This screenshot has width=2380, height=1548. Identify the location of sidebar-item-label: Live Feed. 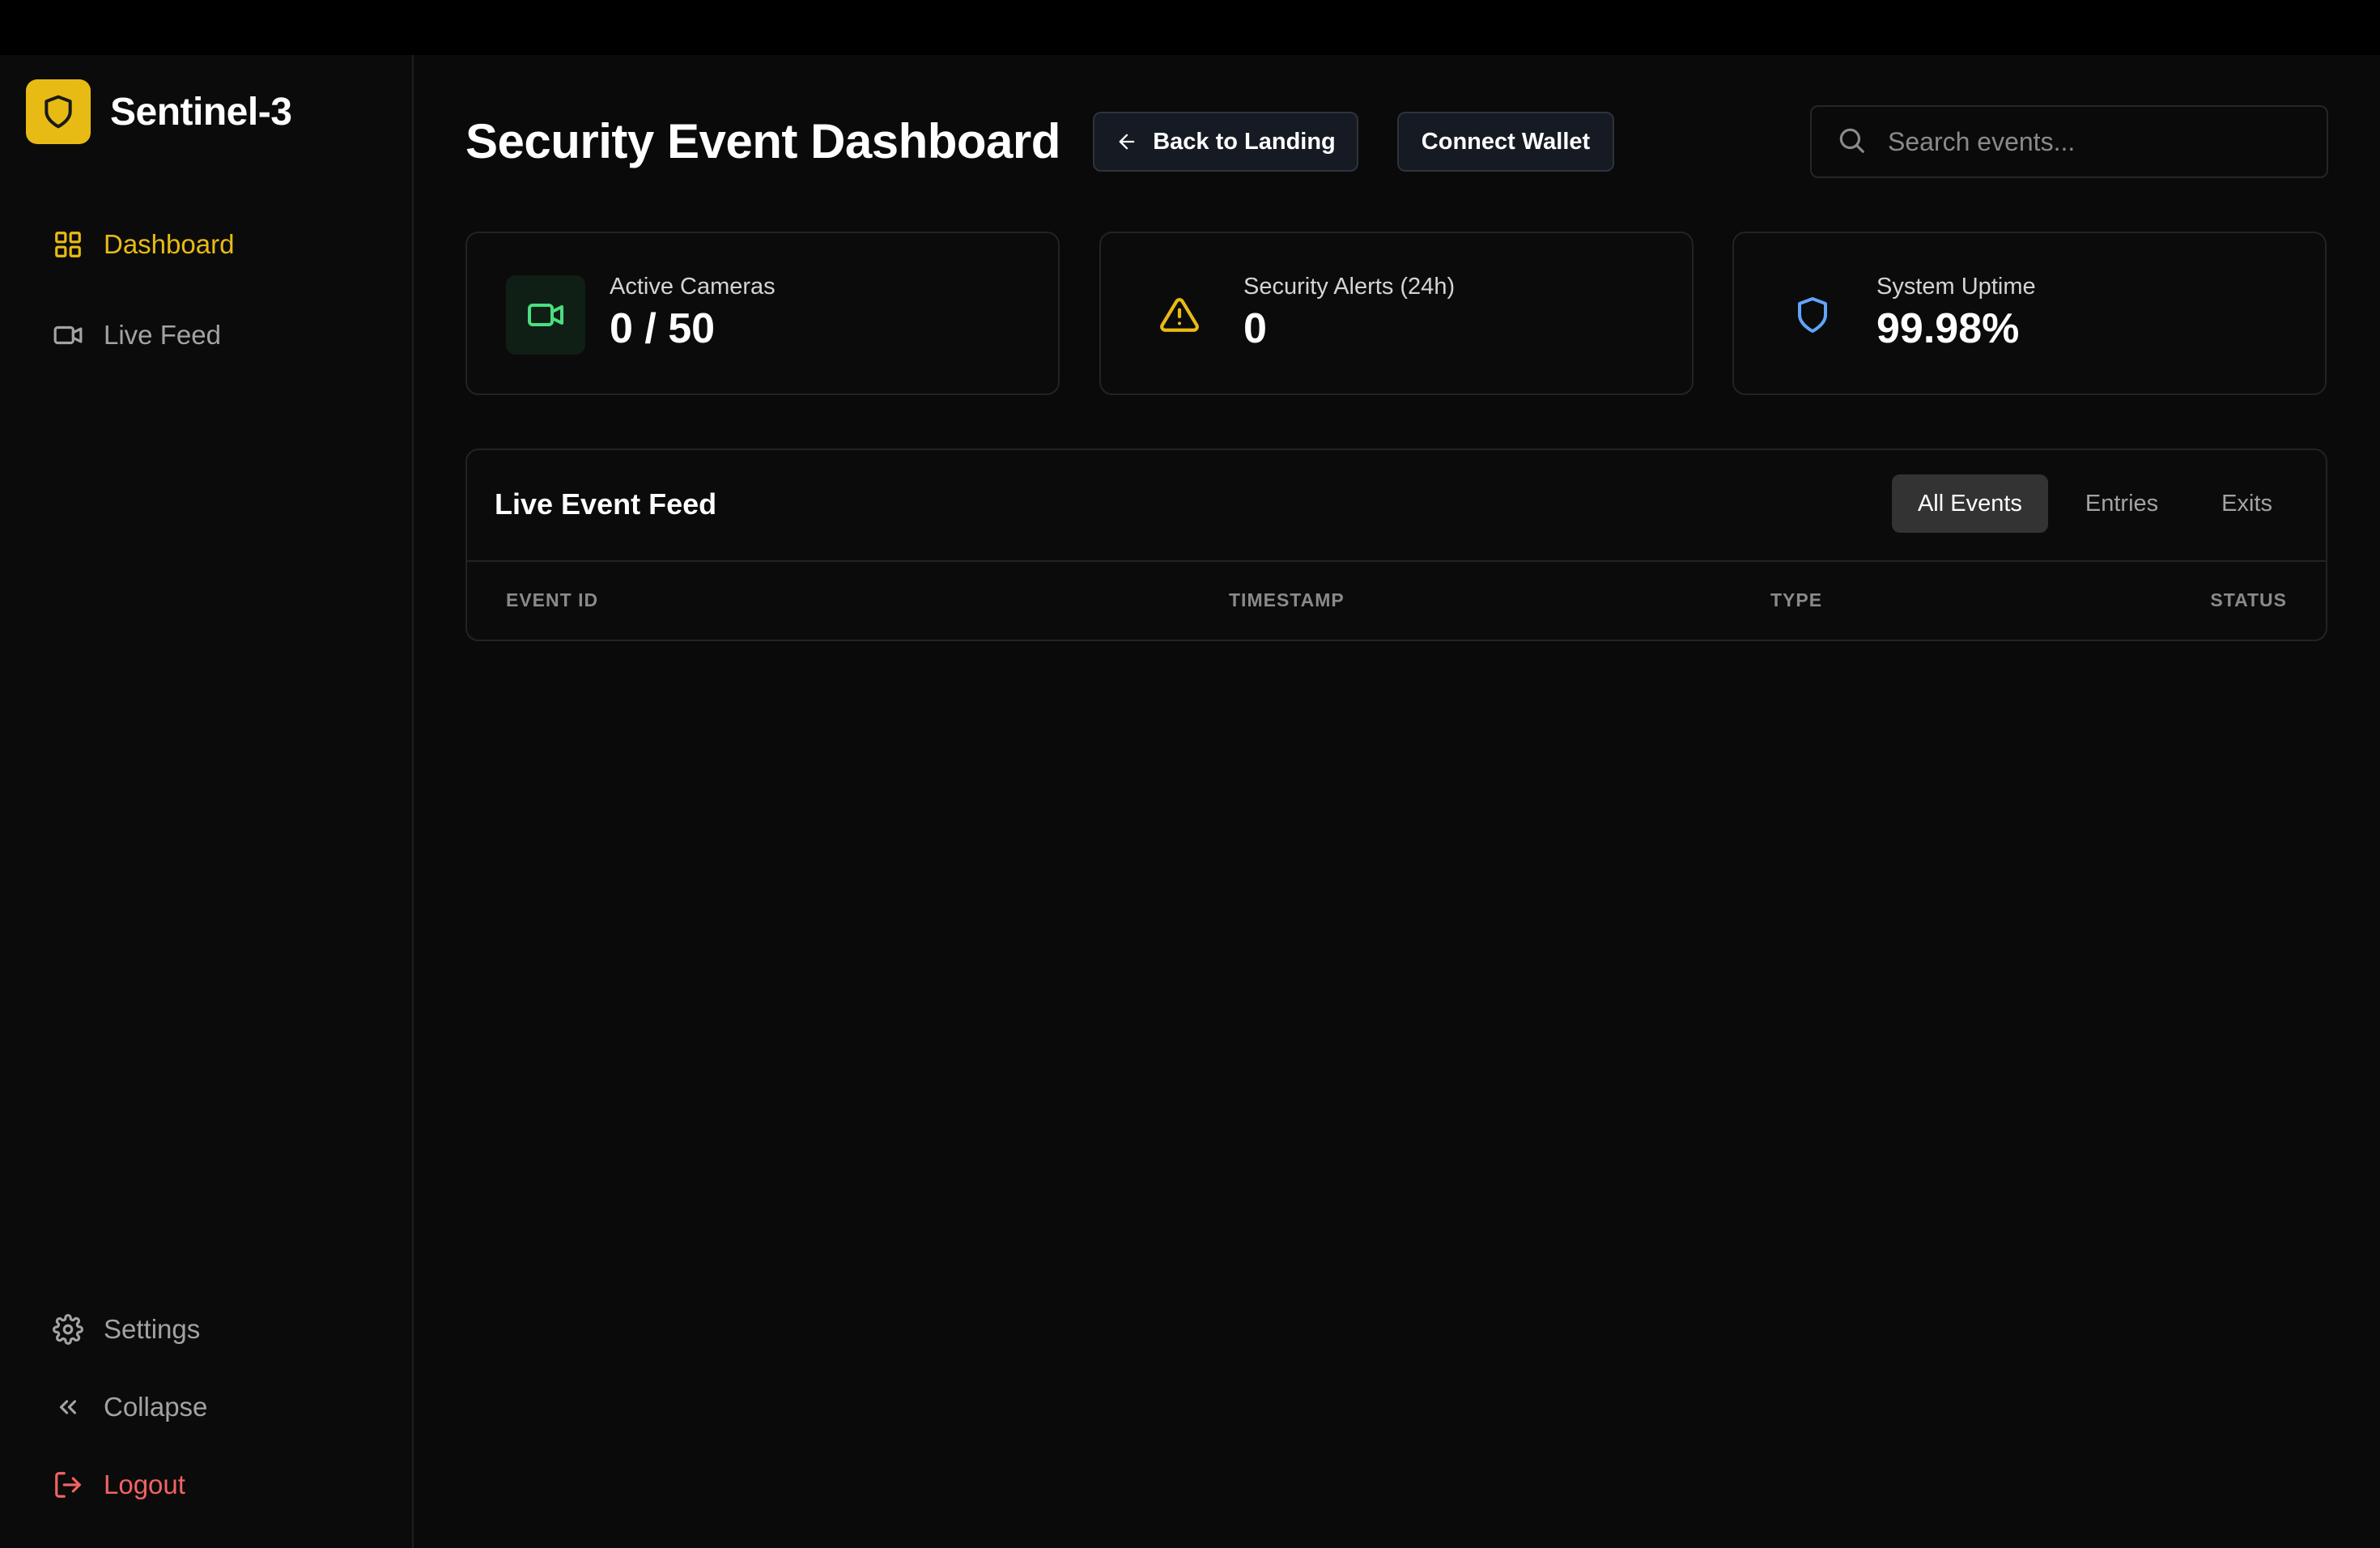
(162, 335).